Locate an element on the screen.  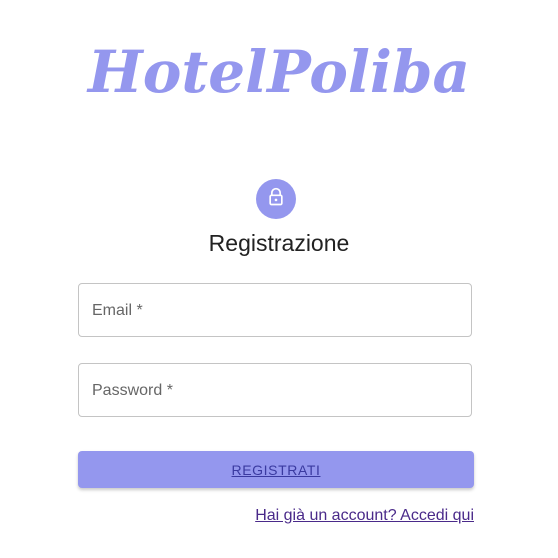
password-field: Password * is located at coordinates (275, 390).